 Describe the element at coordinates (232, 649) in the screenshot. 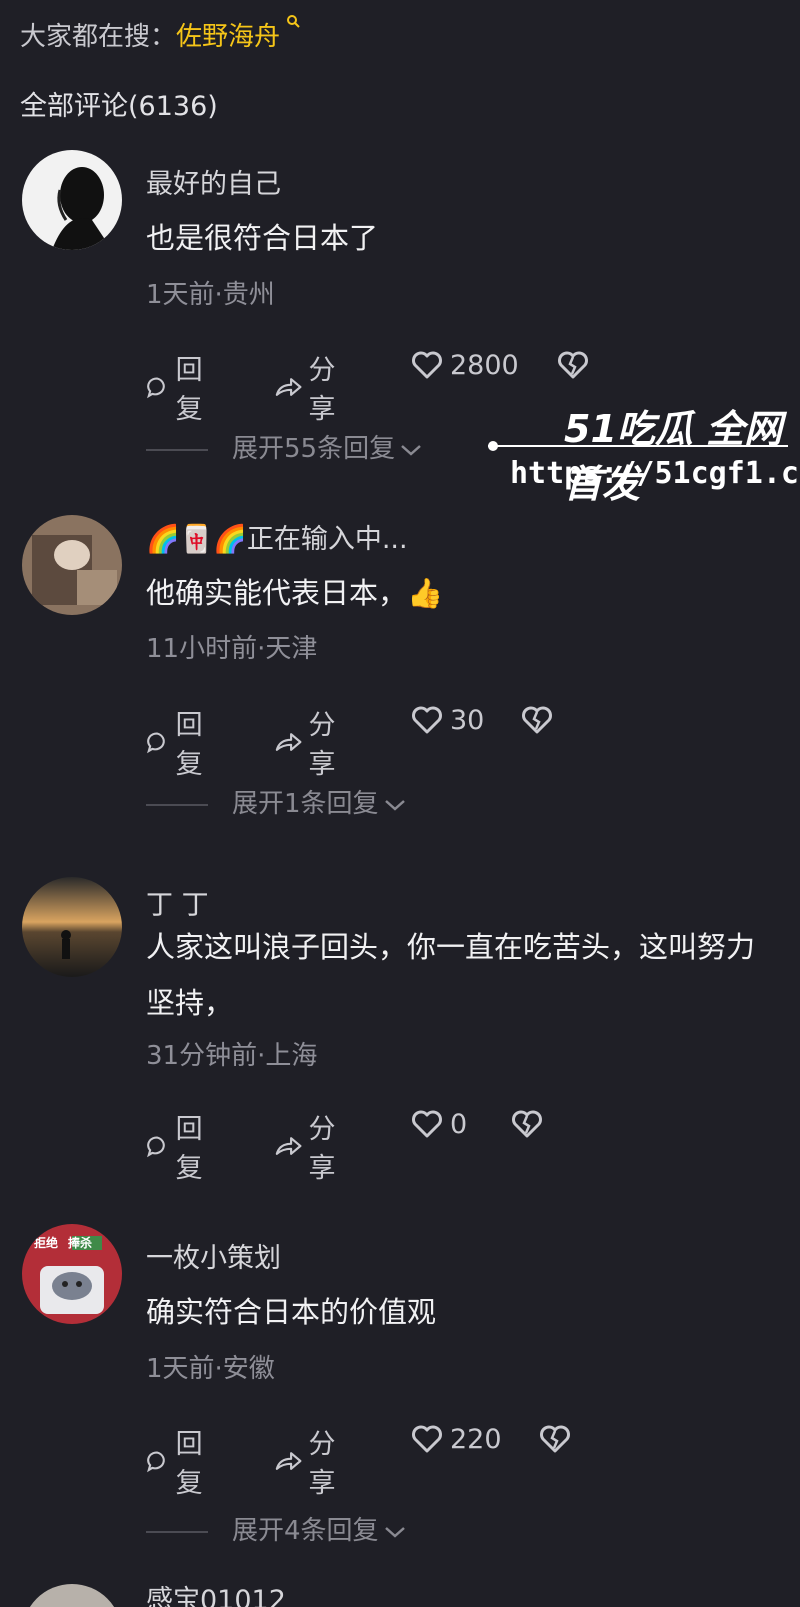

I see `comment-meta: 11小时前·天津` at that location.